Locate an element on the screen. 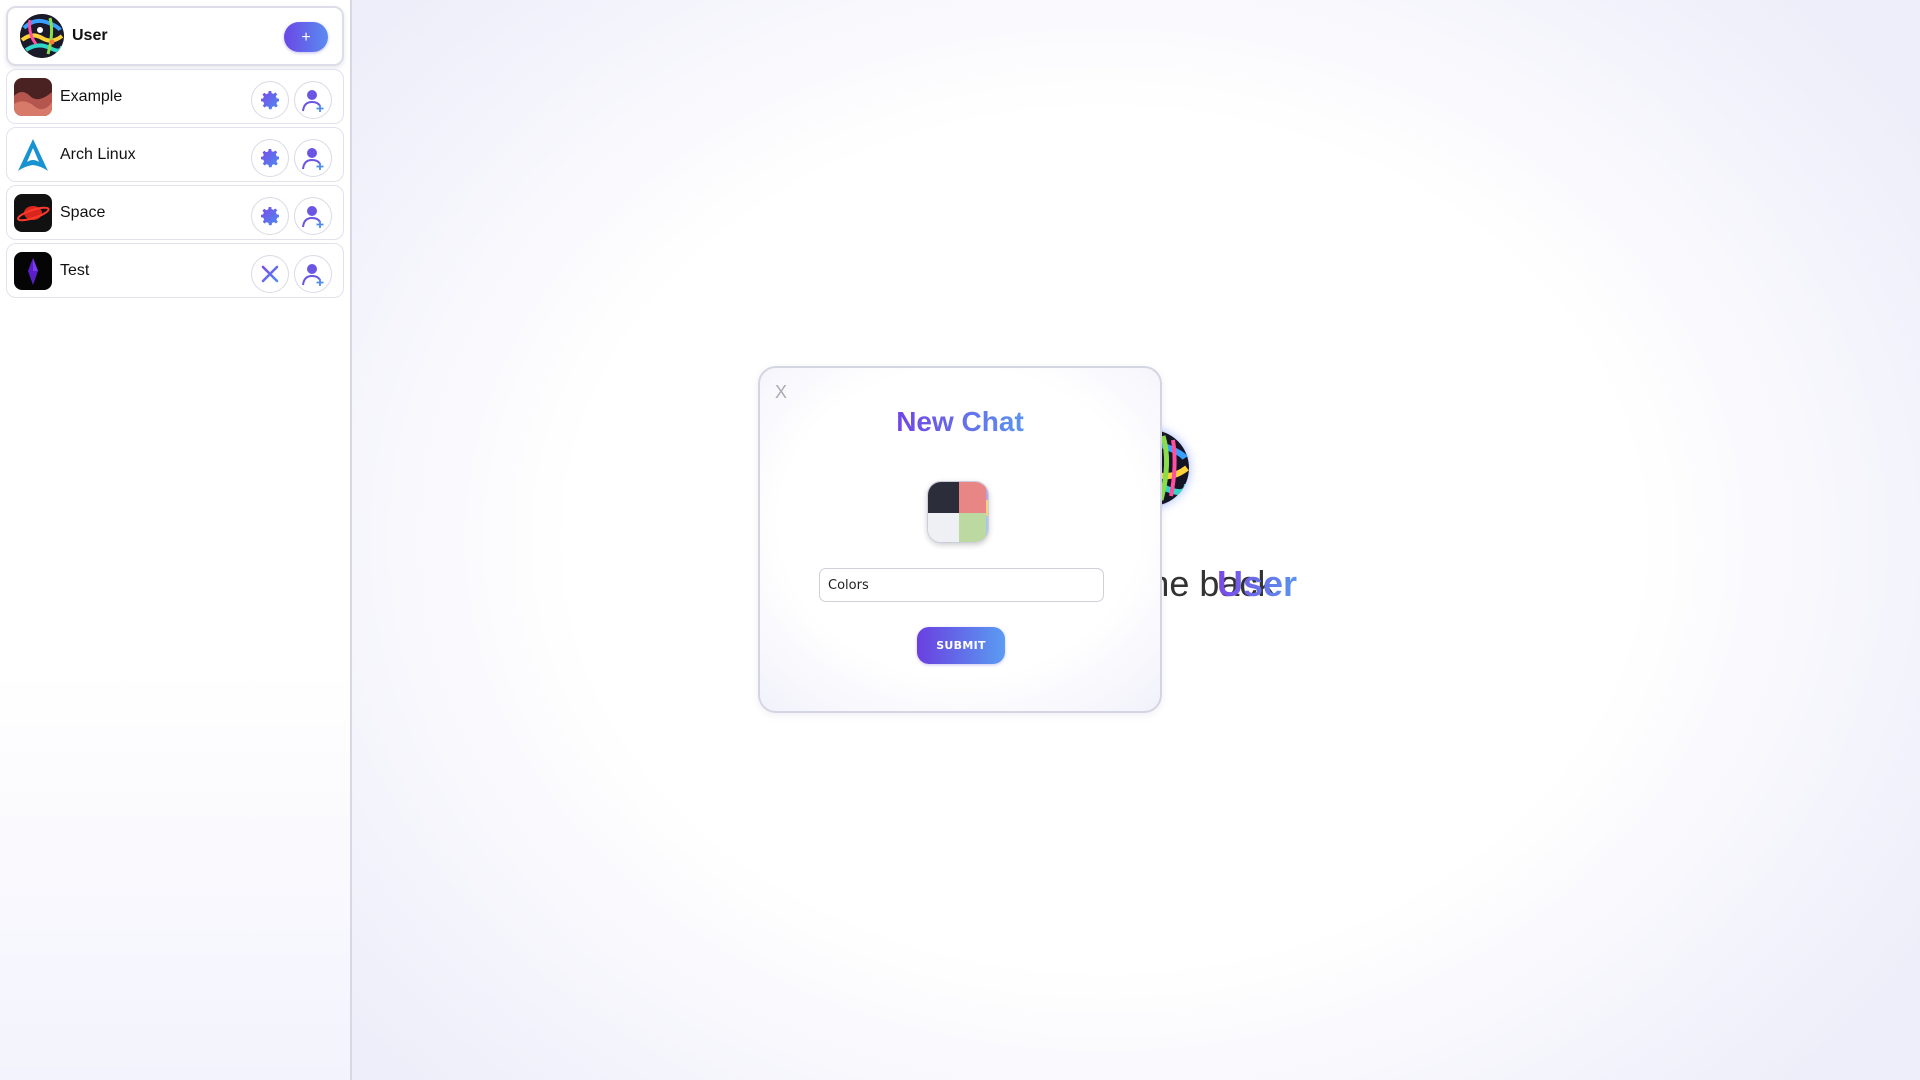 This screenshot has width=1920, height=1080. welcome-username: User is located at coordinates (1257, 583).